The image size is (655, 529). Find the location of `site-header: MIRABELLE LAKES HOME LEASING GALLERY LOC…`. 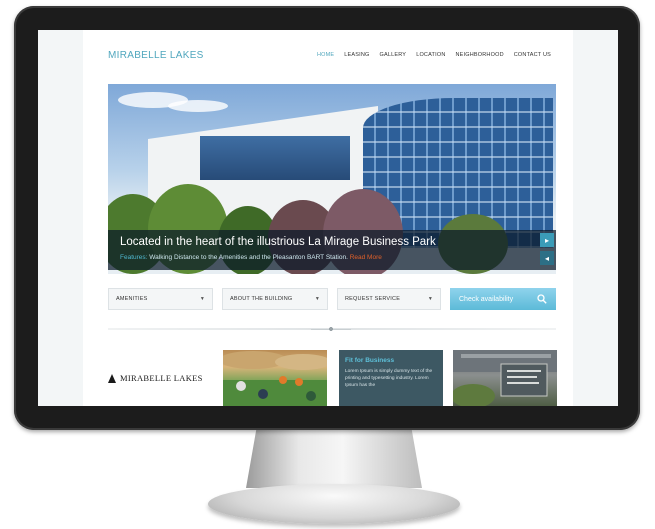

site-header: MIRABELLE LAKES HOME LEASING GALLERY LOC… is located at coordinates (328, 57).